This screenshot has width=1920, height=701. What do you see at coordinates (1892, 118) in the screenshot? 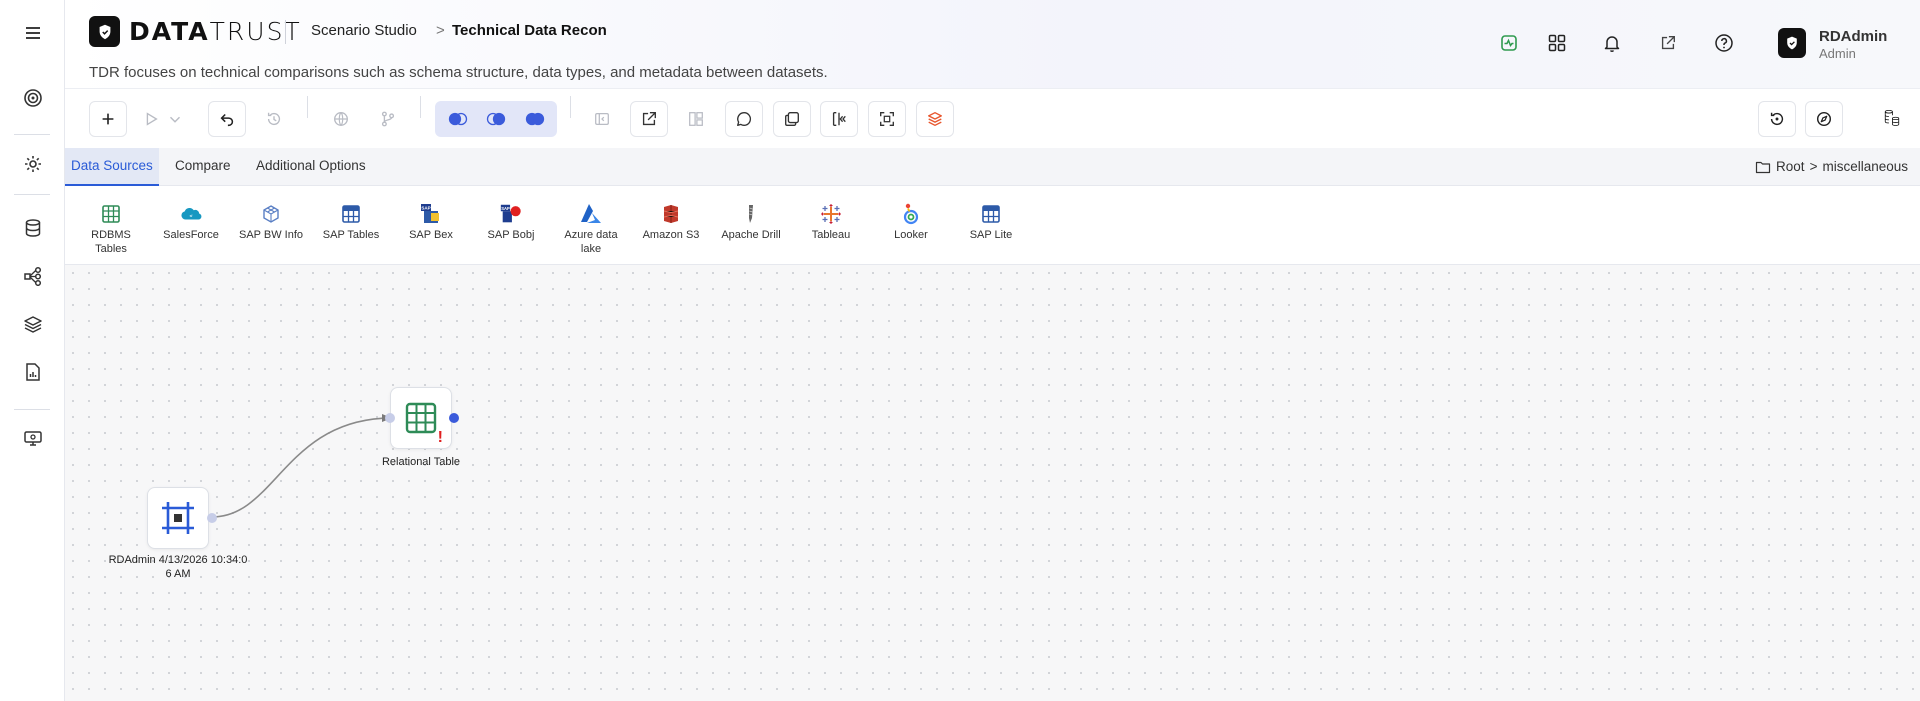
I see `data-sync-icon` at bounding box center [1892, 118].